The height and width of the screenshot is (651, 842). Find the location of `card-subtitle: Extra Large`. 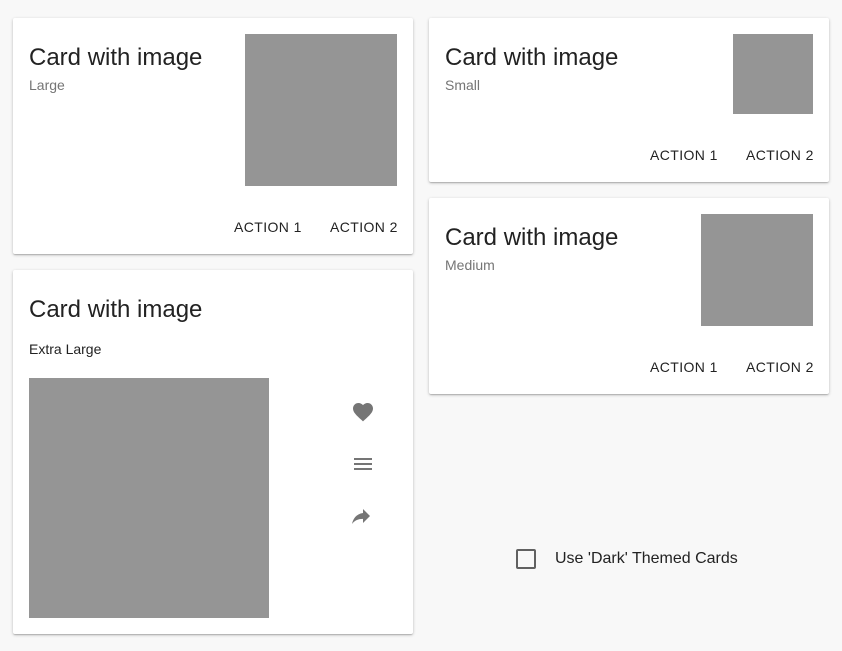

card-subtitle: Extra Large is located at coordinates (65, 349).